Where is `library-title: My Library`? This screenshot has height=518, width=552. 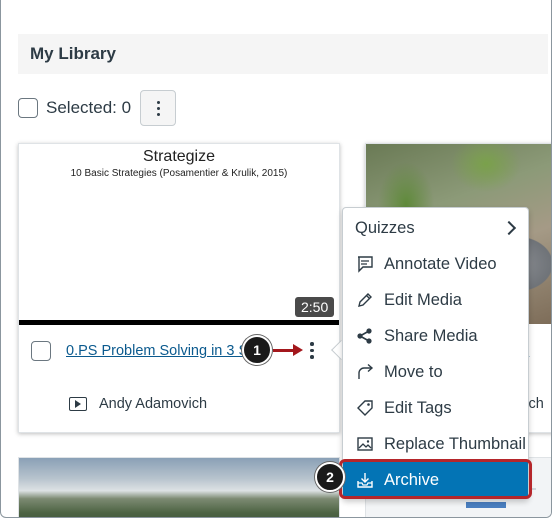 library-title: My Library is located at coordinates (73, 53).